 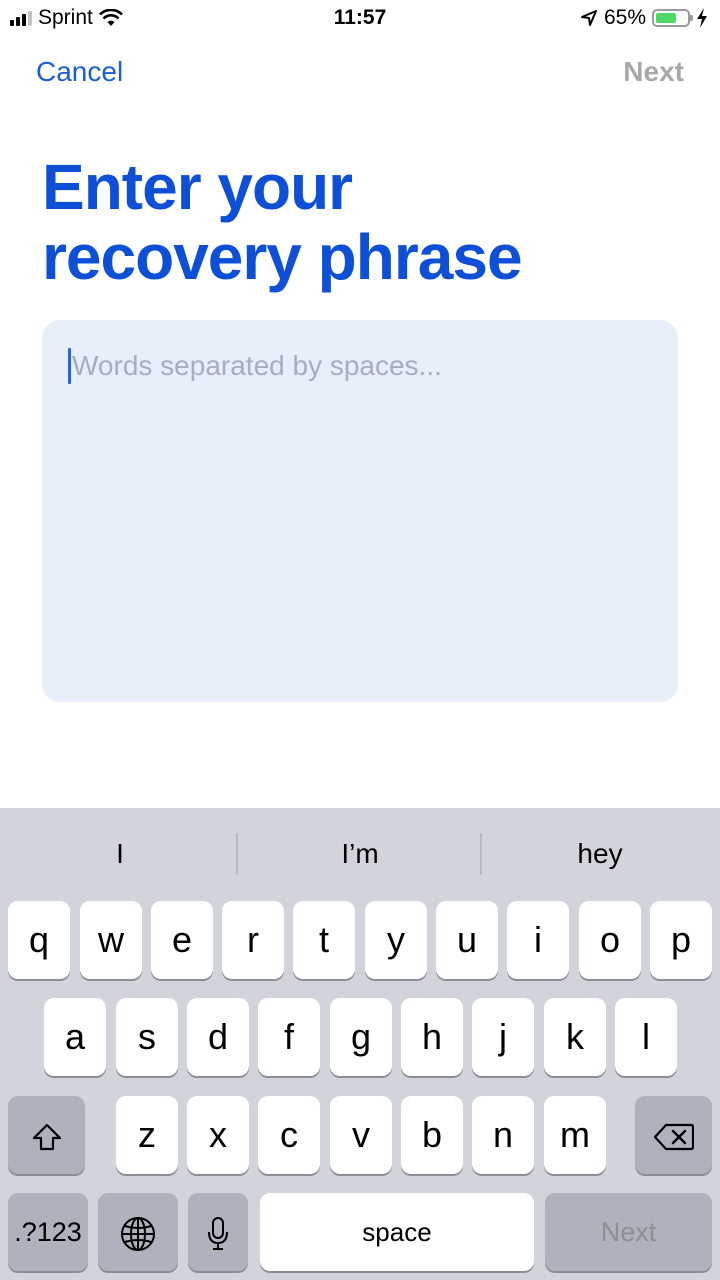 What do you see at coordinates (48, 1232) in the screenshot?
I see `numbers-key: .?123` at bounding box center [48, 1232].